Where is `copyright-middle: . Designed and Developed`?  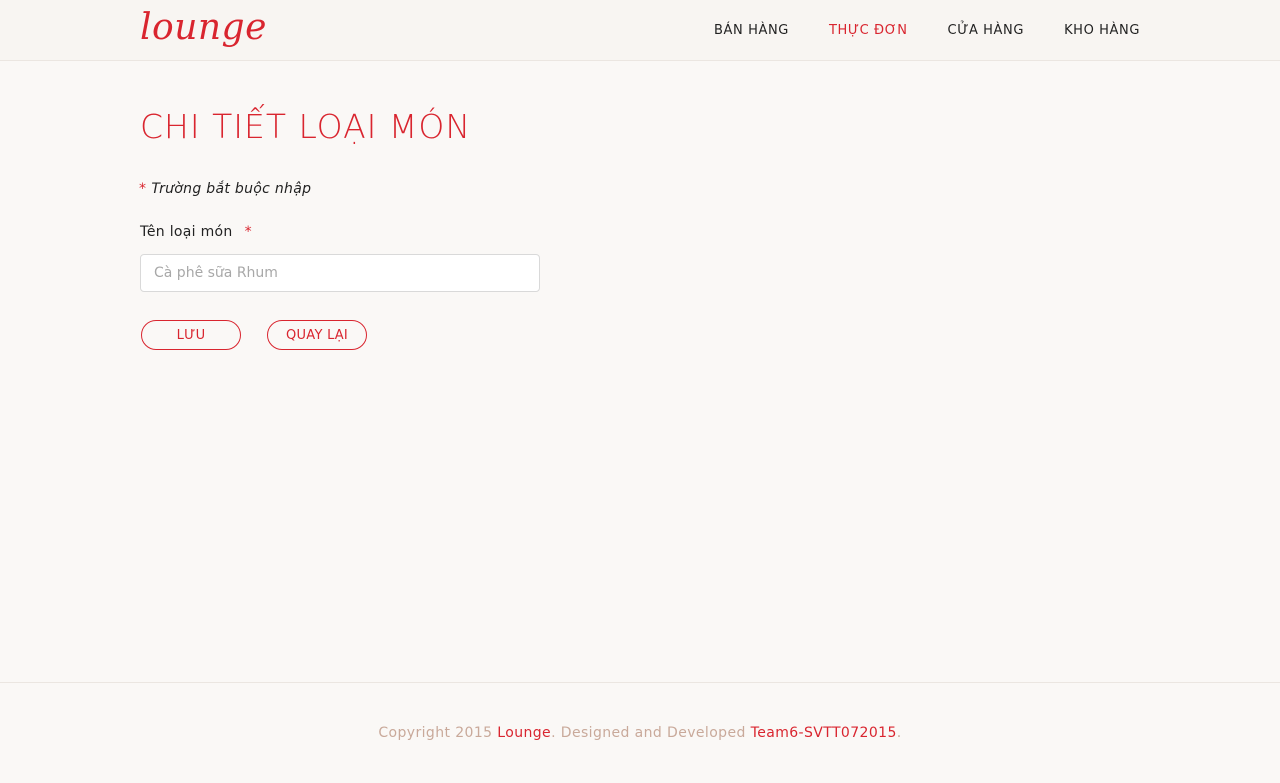
copyright-middle: . Designed and Developed is located at coordinates (651, 733).